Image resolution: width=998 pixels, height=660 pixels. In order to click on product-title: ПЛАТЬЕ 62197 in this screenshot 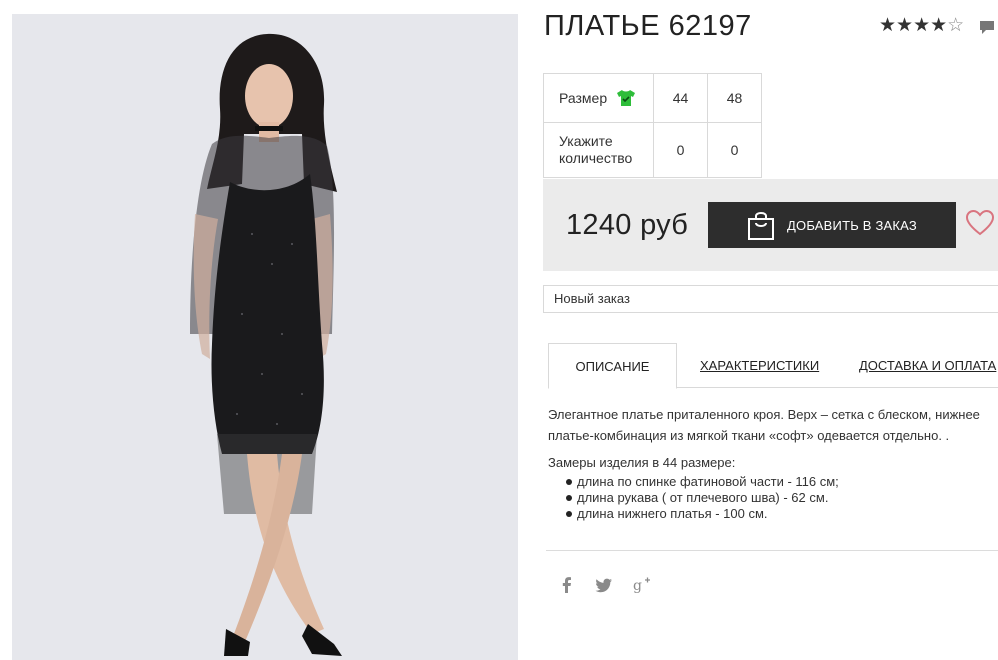, I will do `click(648, 26)`.